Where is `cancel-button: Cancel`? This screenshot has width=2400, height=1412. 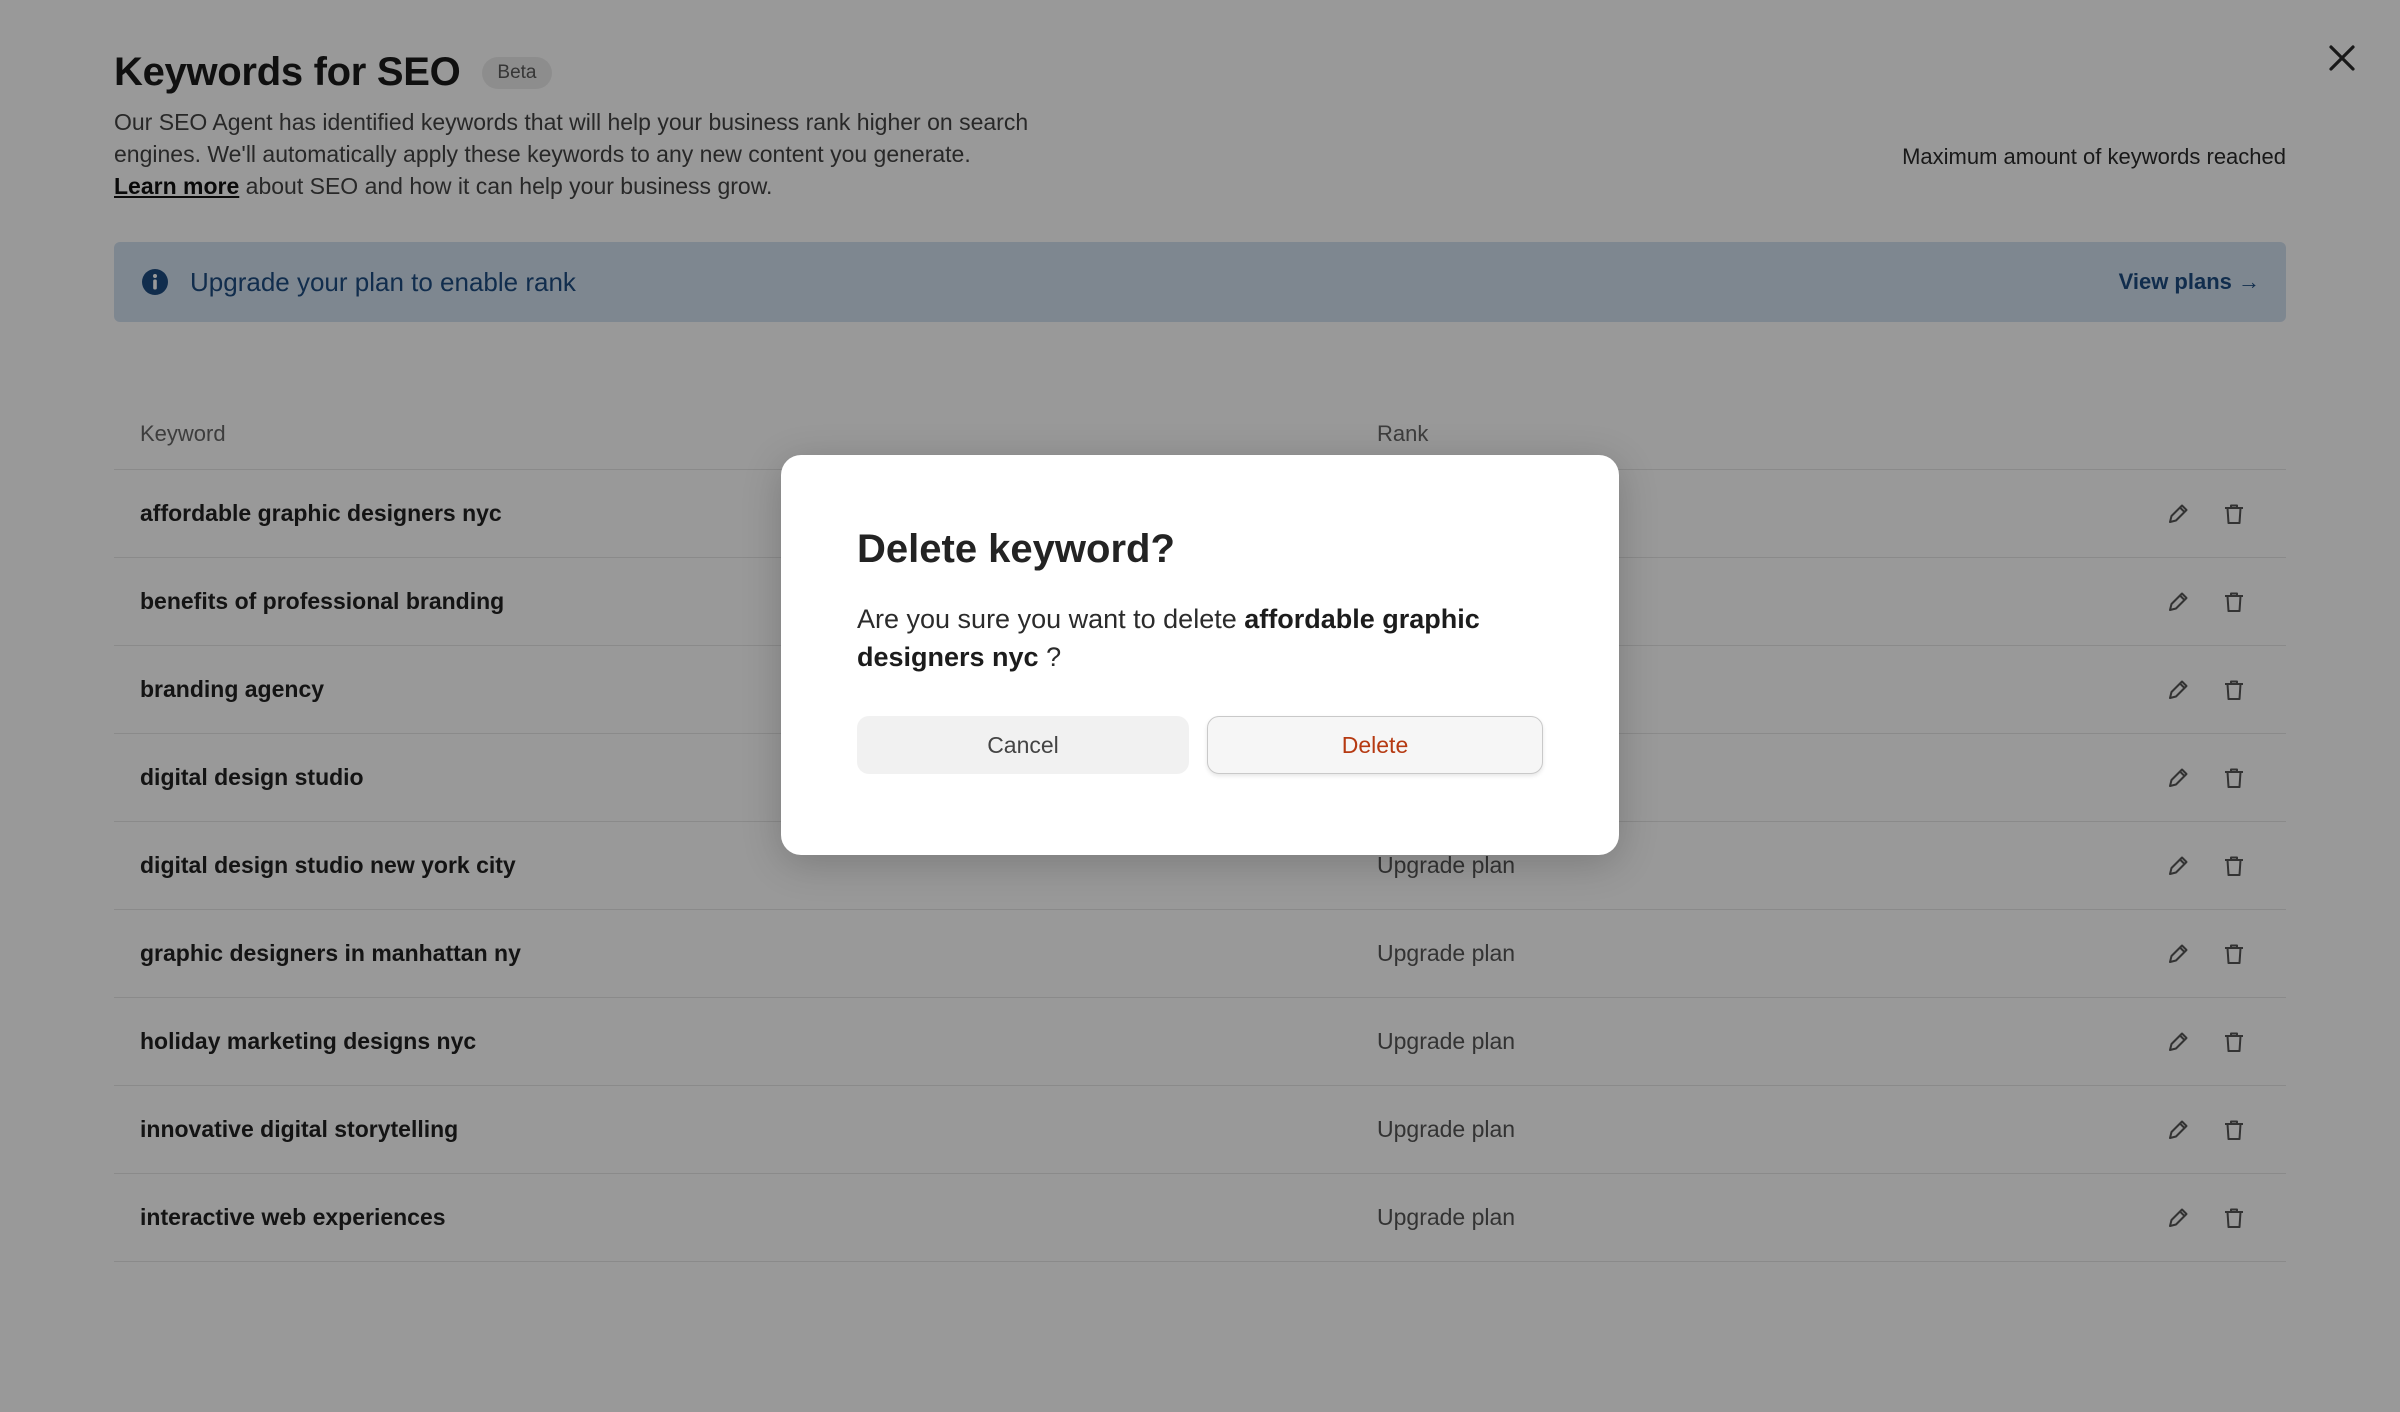 cancel-button: Cancel is located at coordinates (1023, 745).